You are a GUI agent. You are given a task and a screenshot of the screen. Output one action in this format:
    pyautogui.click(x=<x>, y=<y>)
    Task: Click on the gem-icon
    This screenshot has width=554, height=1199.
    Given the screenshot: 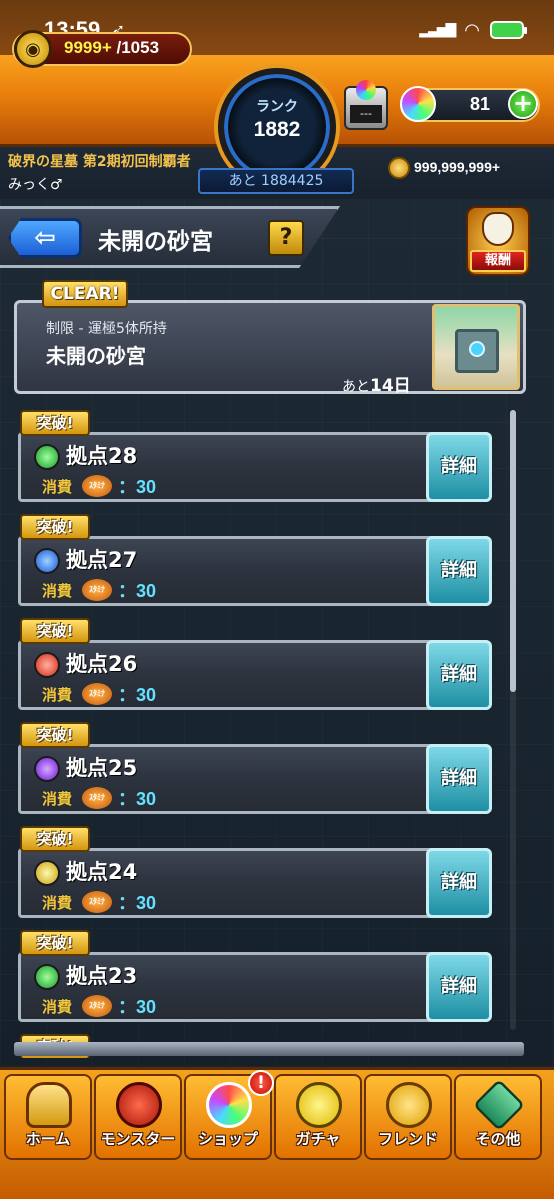 What is the action you would take?
    pyautogui.click(x=477, y=349)
    